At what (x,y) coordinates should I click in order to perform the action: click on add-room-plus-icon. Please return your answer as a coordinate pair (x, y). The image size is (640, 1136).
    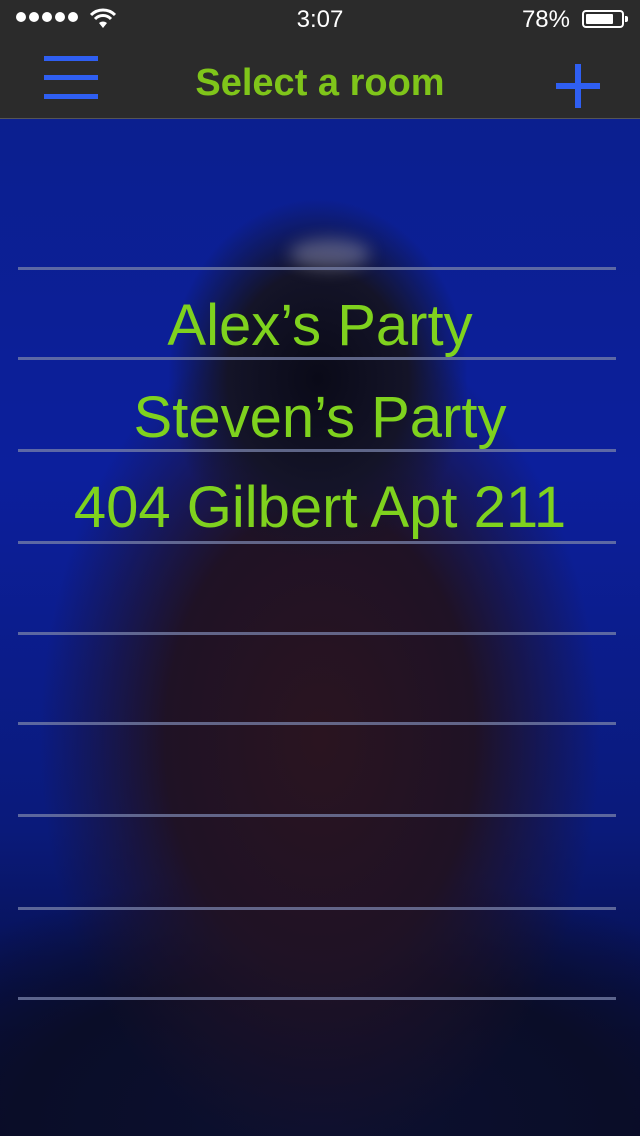
    Looking at the image, I should click on (578, 86).